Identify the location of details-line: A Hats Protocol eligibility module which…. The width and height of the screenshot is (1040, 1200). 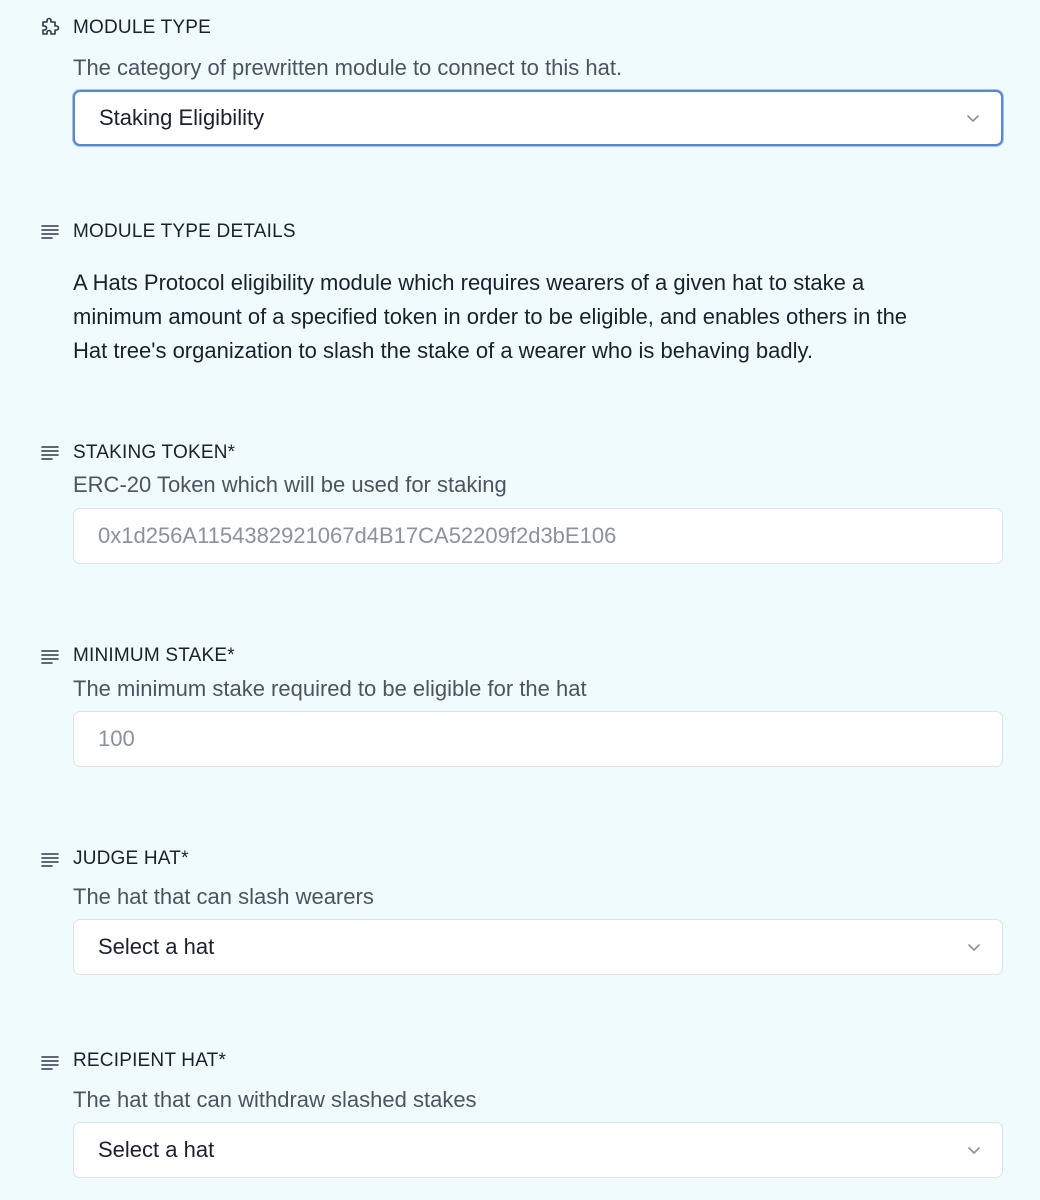
(469, 282).